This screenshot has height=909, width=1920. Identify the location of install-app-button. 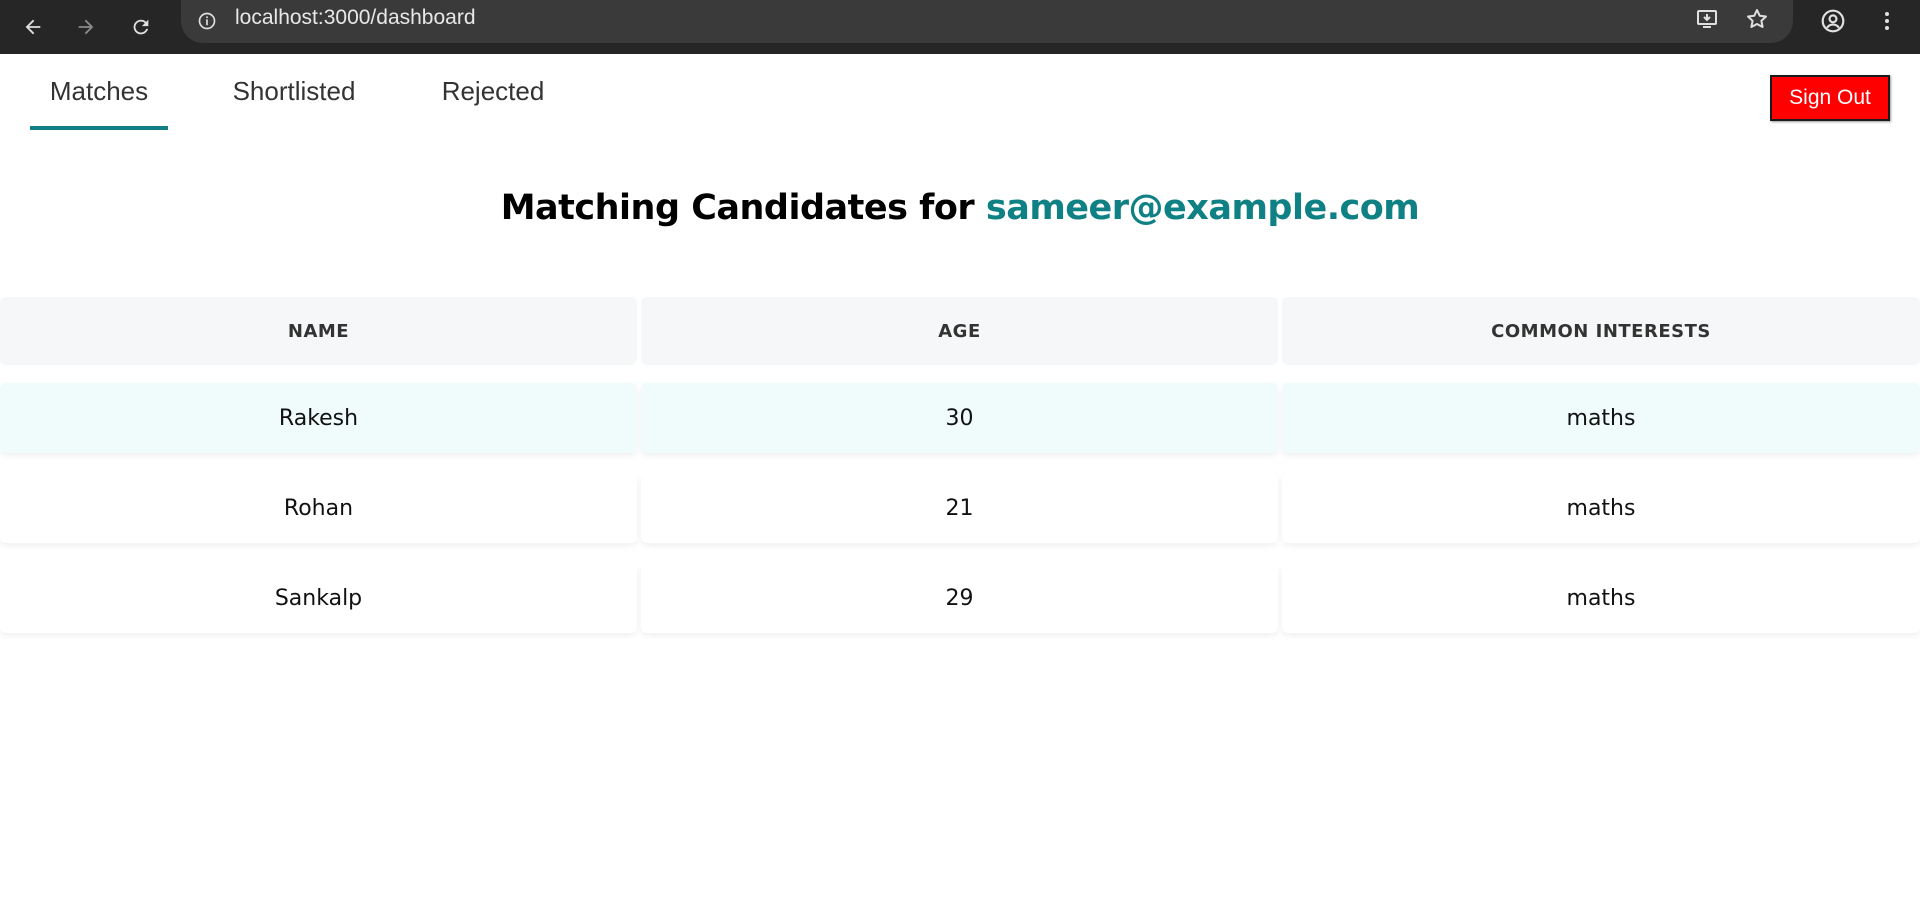
(1707, 19).